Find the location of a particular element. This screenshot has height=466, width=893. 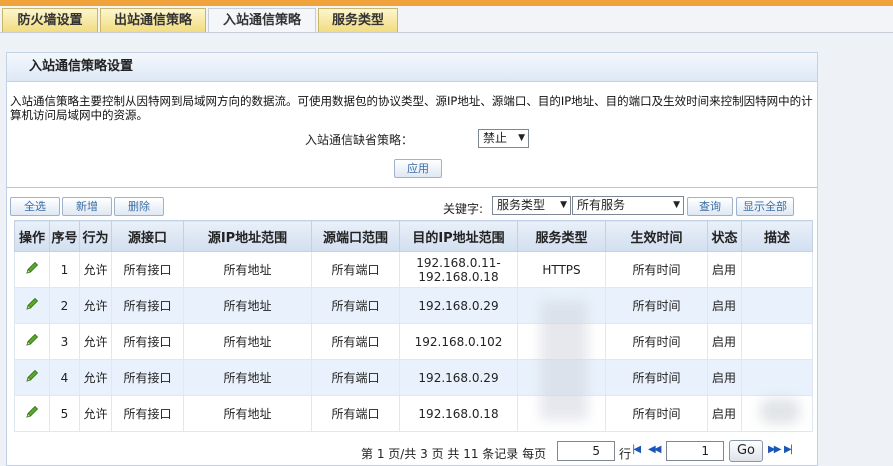

last-page-icon: ▶| is located at coordinates (788, 449).